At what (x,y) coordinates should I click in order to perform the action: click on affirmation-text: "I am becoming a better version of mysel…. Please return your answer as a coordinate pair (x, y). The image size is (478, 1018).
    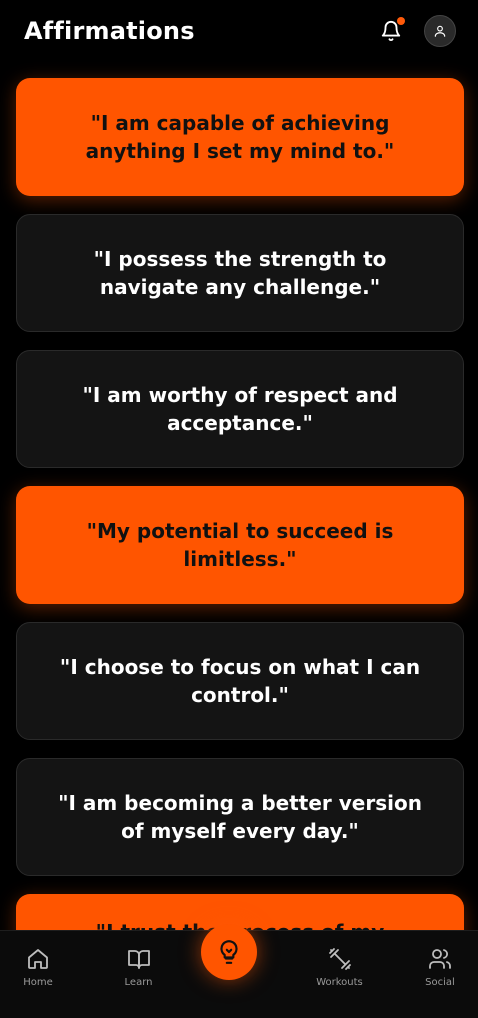
    Looking at the image, I should click on (240, 817).